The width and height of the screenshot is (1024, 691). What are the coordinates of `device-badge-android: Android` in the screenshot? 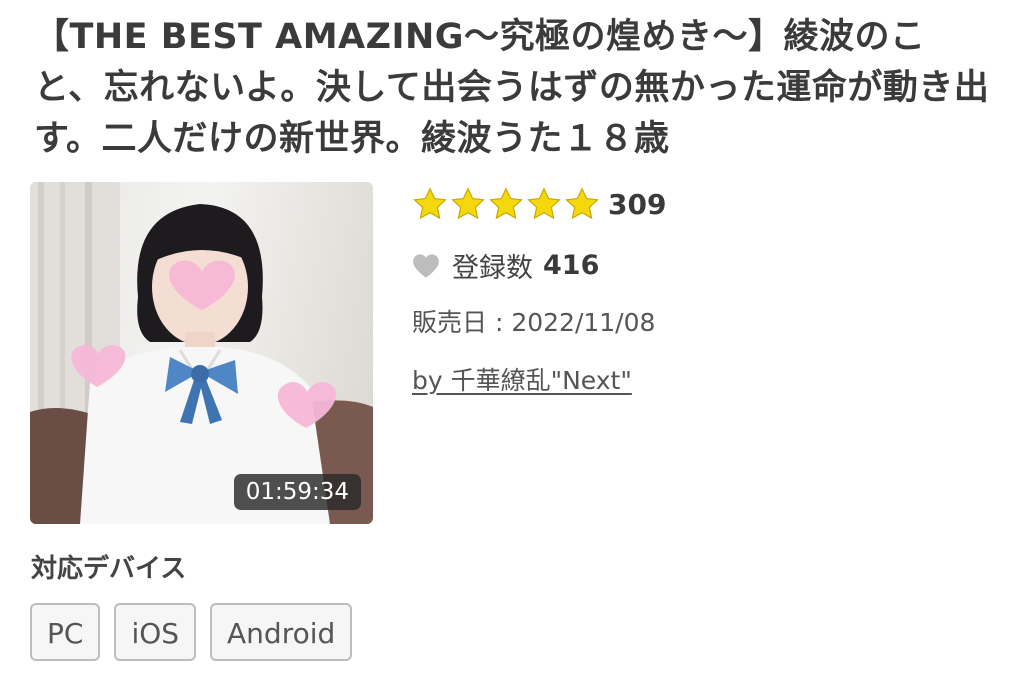 It's located at (281, 632).